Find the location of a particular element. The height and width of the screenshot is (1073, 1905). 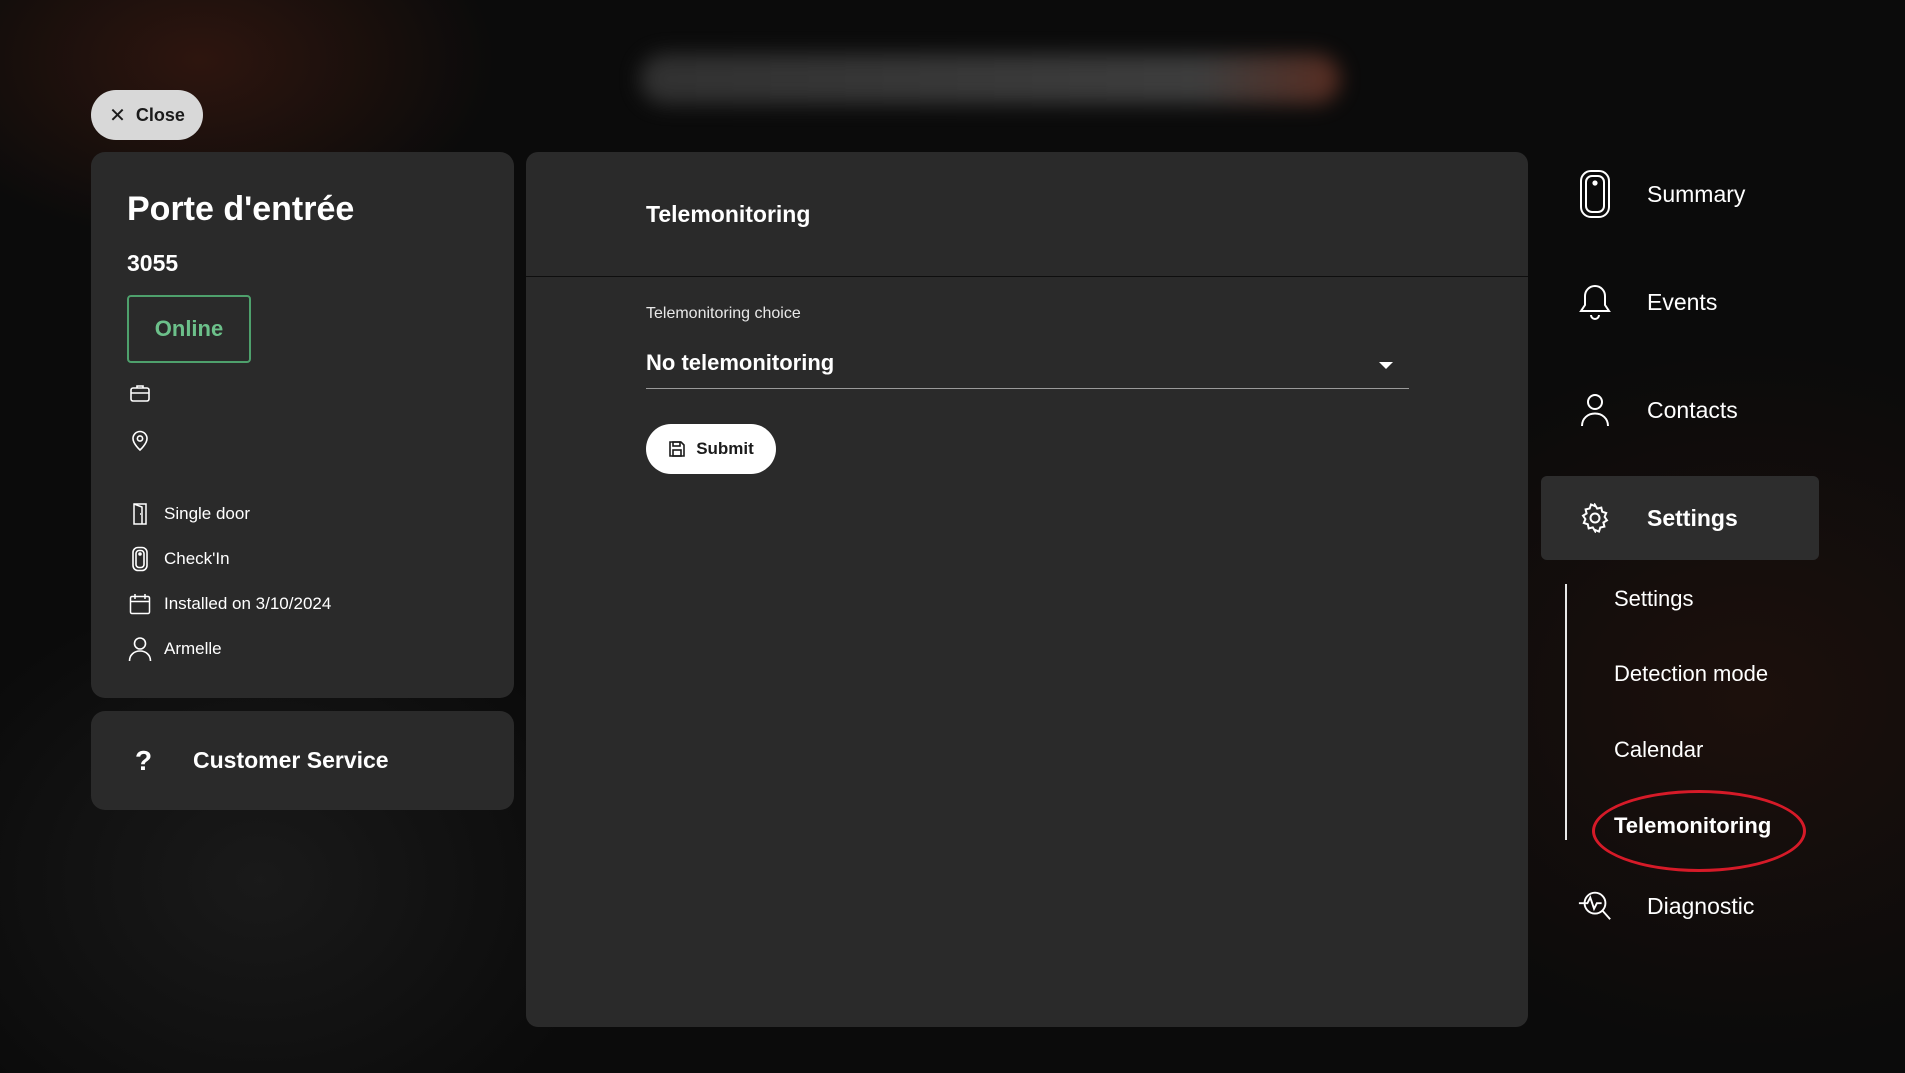

detail-text: Check'In is located at coordinates (197, 558).